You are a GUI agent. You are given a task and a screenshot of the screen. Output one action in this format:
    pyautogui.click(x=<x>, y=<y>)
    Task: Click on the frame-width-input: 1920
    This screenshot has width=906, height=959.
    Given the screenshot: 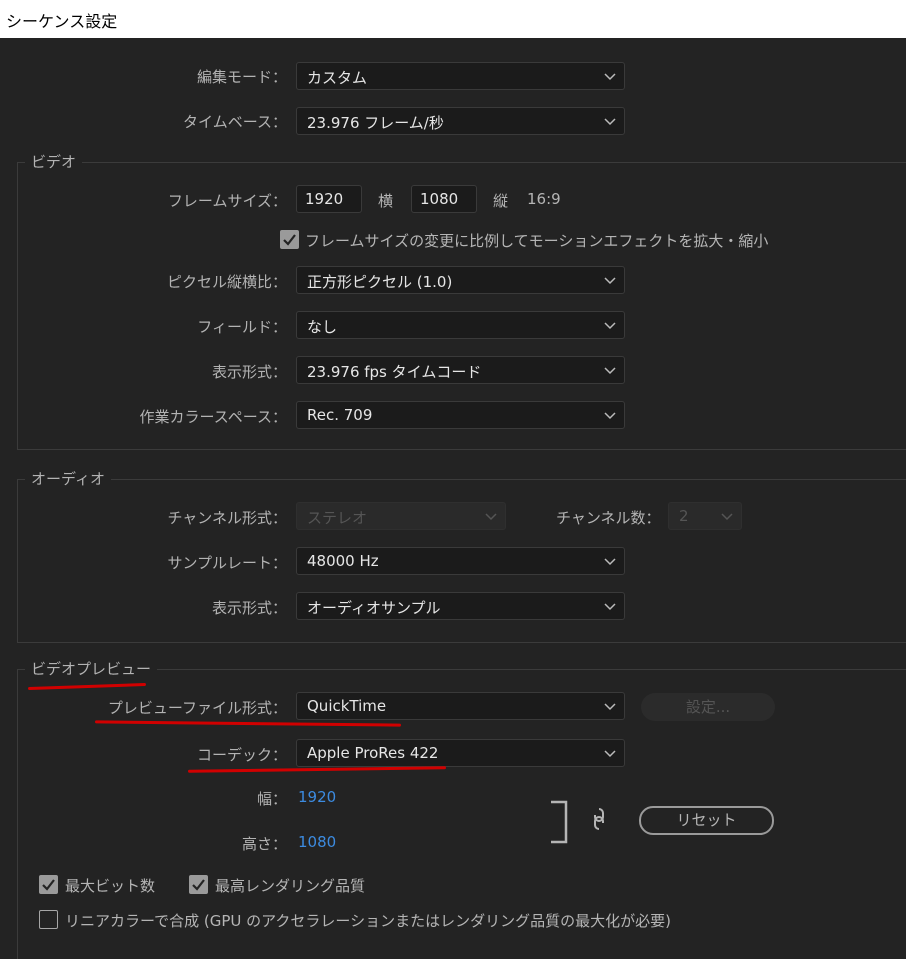 What is the action you would take?
    pyautogui.click(x=329, y=199)
    